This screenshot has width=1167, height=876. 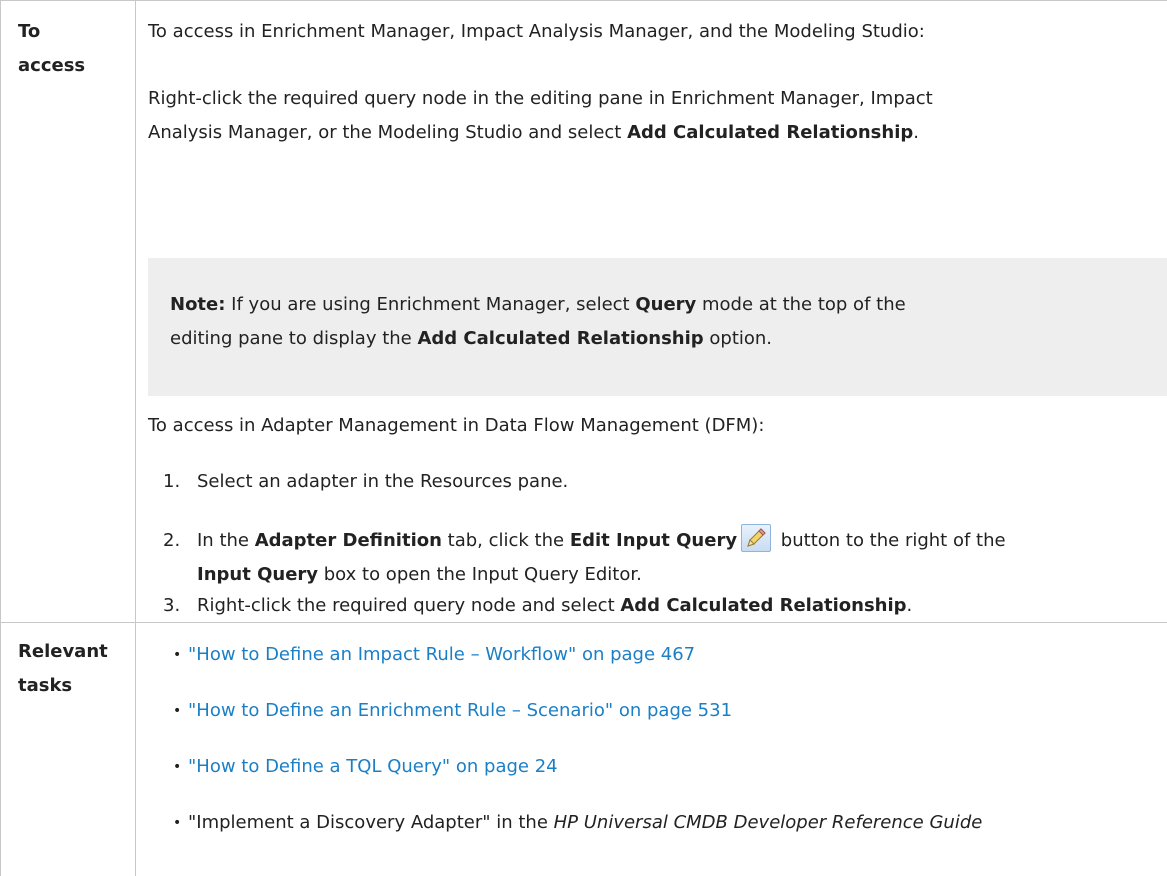 I want to click on table-top-border, so click(x=583, y=0).